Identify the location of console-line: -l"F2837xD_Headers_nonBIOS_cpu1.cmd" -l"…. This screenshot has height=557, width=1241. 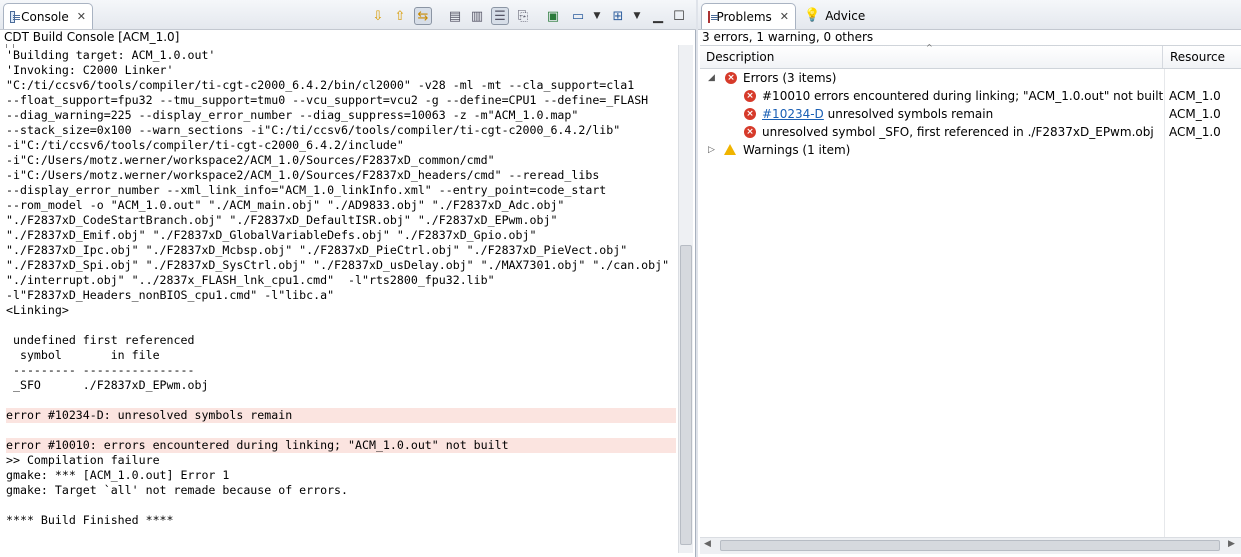
(170, 295).